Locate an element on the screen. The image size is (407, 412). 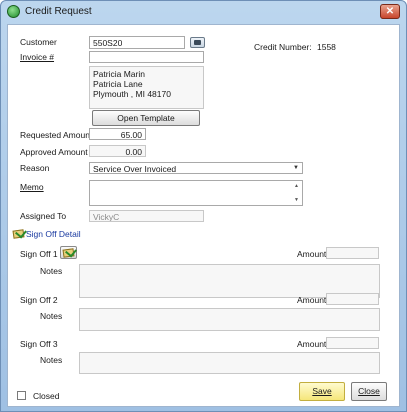
assigned-to-field: VickyC is located at coordinates (146, 216).